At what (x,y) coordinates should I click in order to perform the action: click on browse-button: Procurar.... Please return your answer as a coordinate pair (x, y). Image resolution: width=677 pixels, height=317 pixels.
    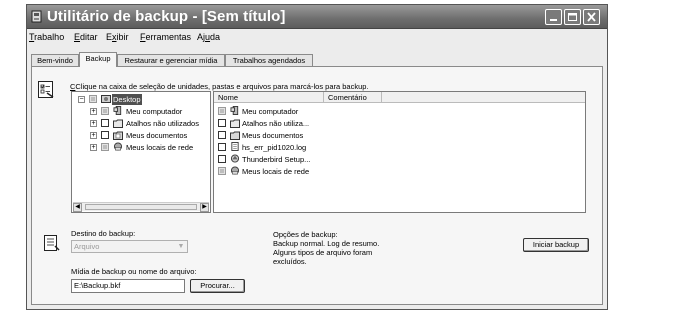
    Looking at the image, I should click on (217, 286).